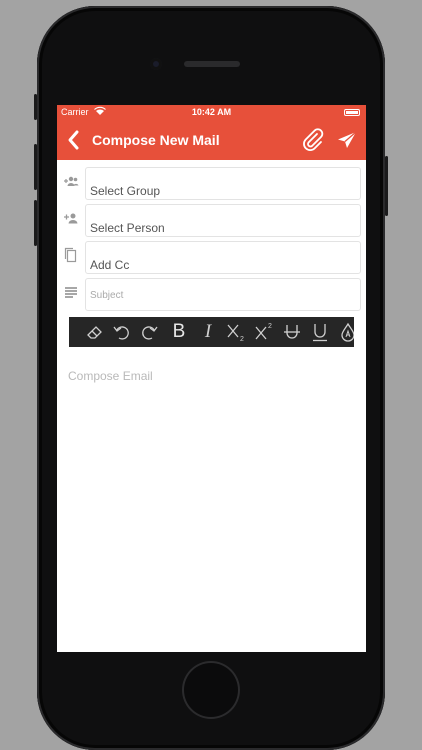 This screenshot has width=422, height=750. I want to click on underline-button, so click(320, 332).